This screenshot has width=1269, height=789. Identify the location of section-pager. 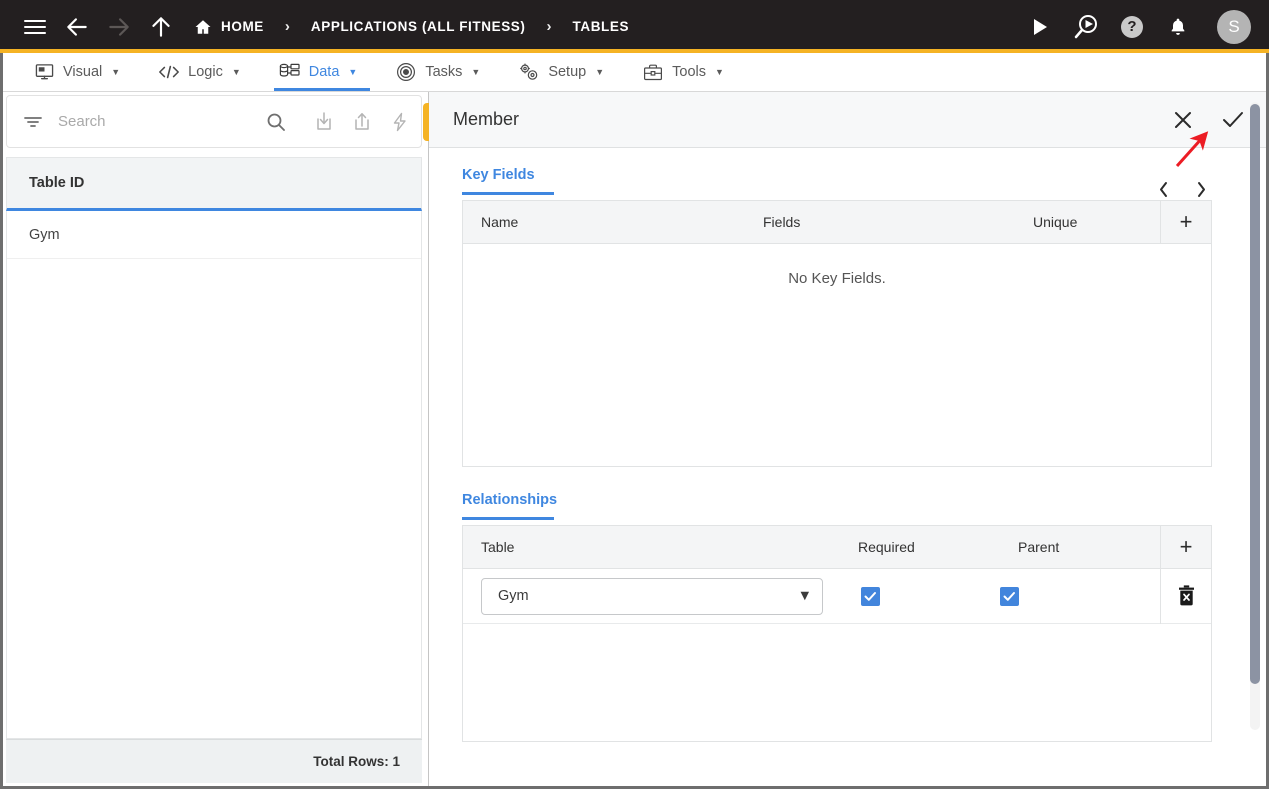
(1182, 183).